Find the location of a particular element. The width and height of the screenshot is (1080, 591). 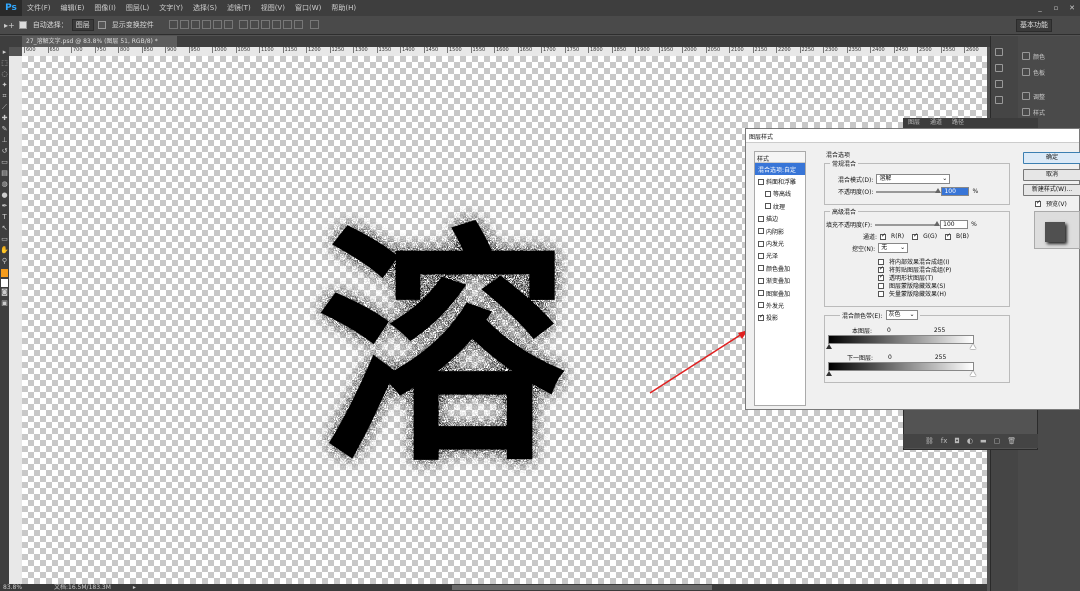

fill-opacity-input: 100 is located at coordinates (954, 224).